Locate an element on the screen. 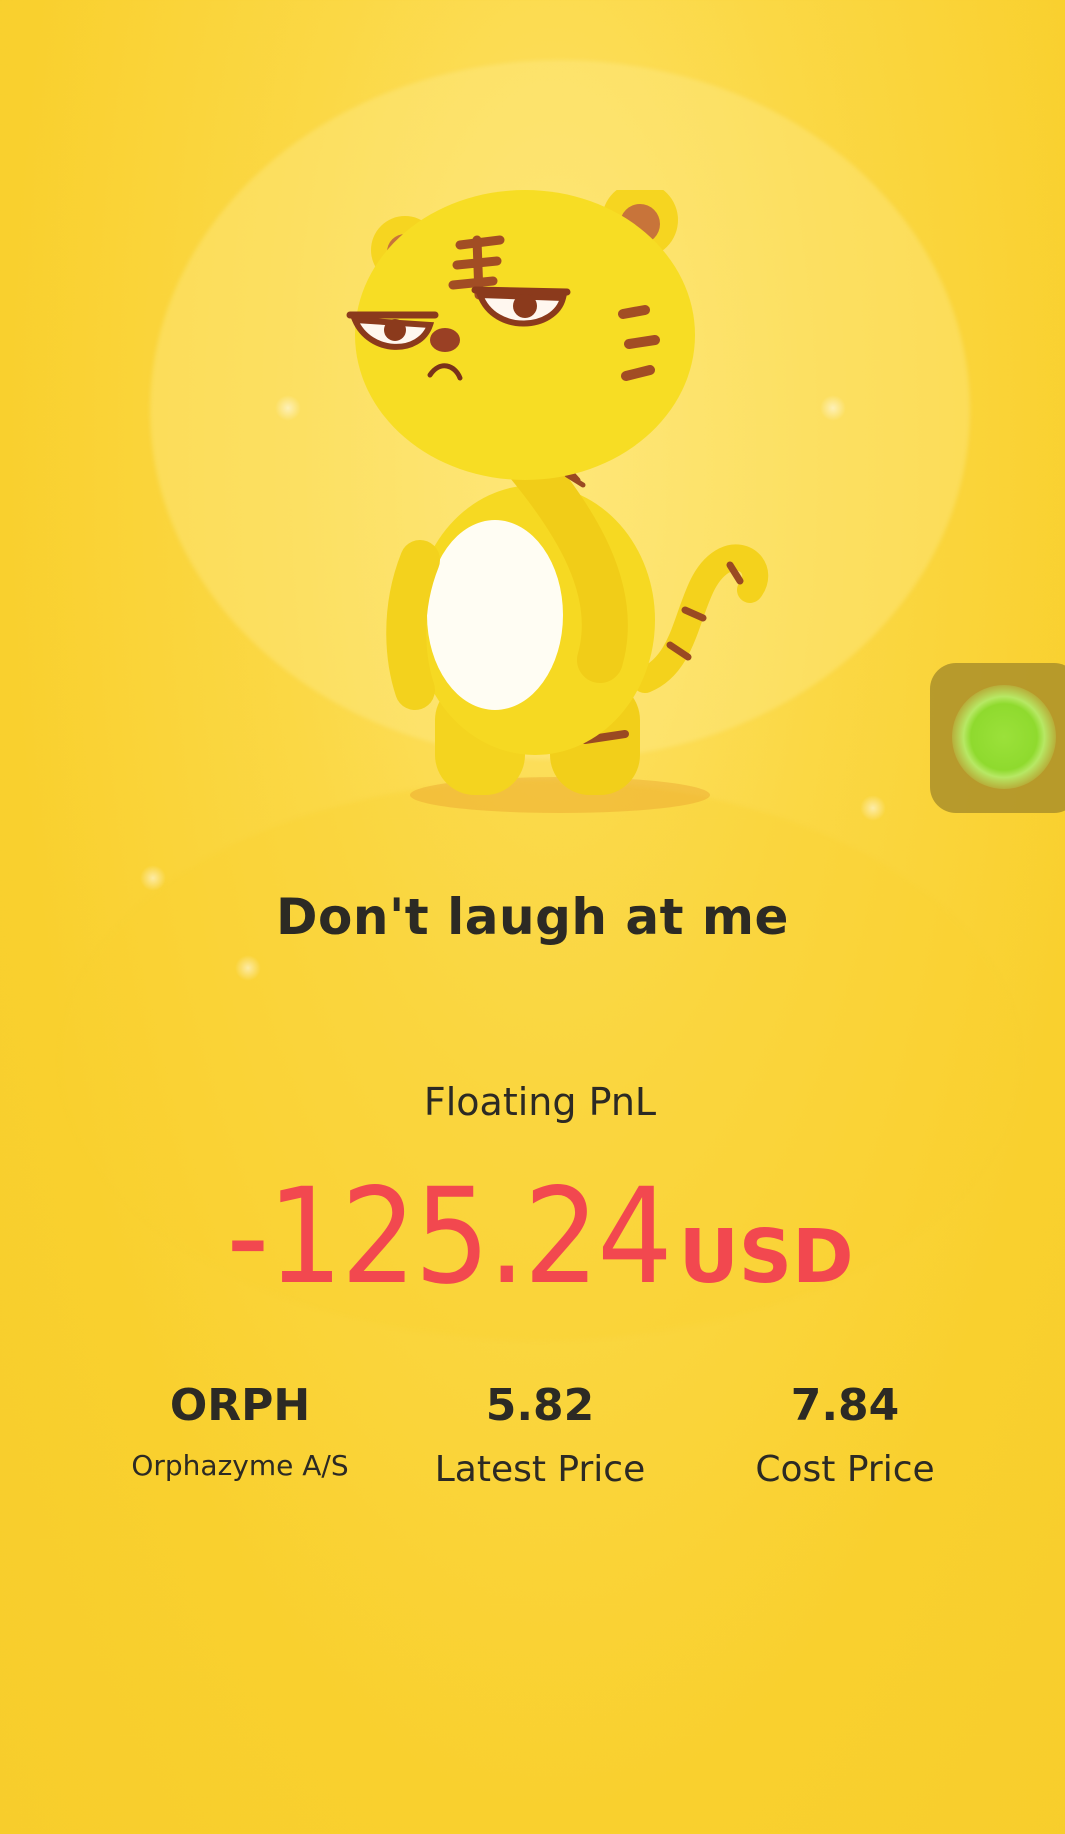 This screenshot has width=1065, height=1834. headline: Don't laugh at me is located at coordinates (532, 917).